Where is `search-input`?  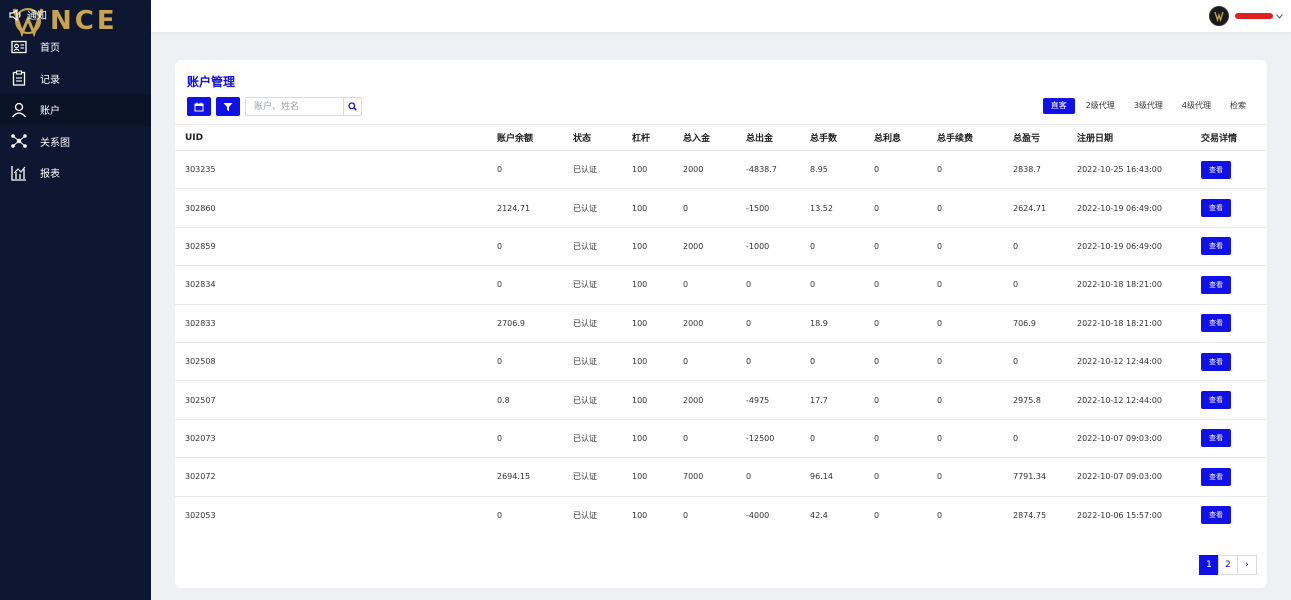 search-input is located at coordinates (294, 106).